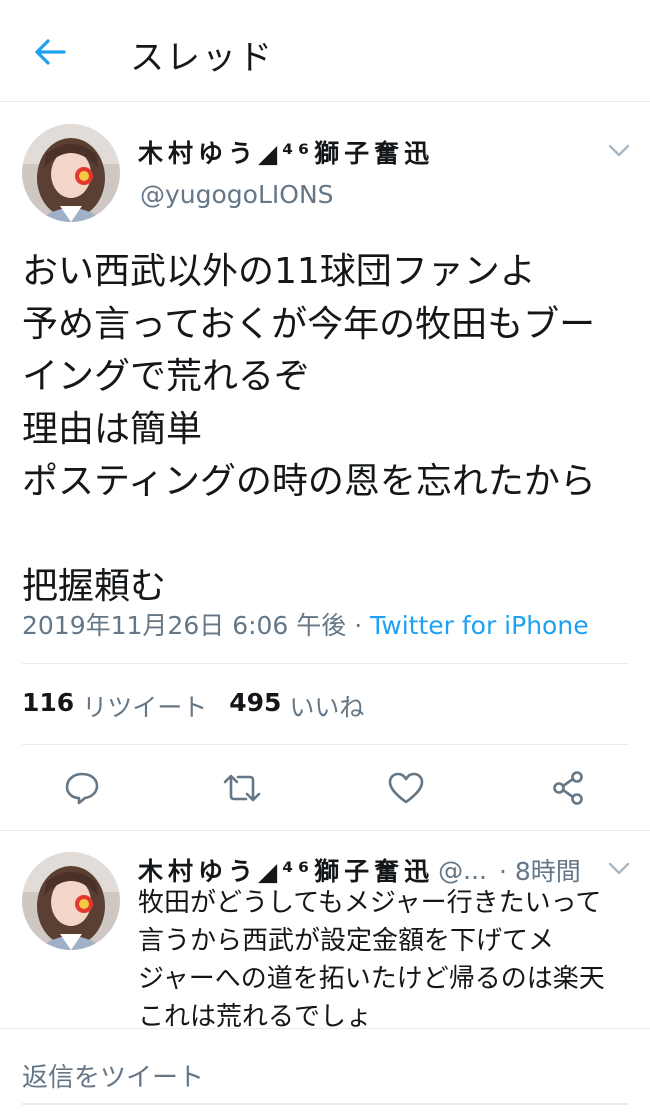 This screenshot has width=650, height=1112. Describe the element at coordinates (479, 625) in the screenshot. I see `tweet-source-link: Twitter for iPhone` at that location.